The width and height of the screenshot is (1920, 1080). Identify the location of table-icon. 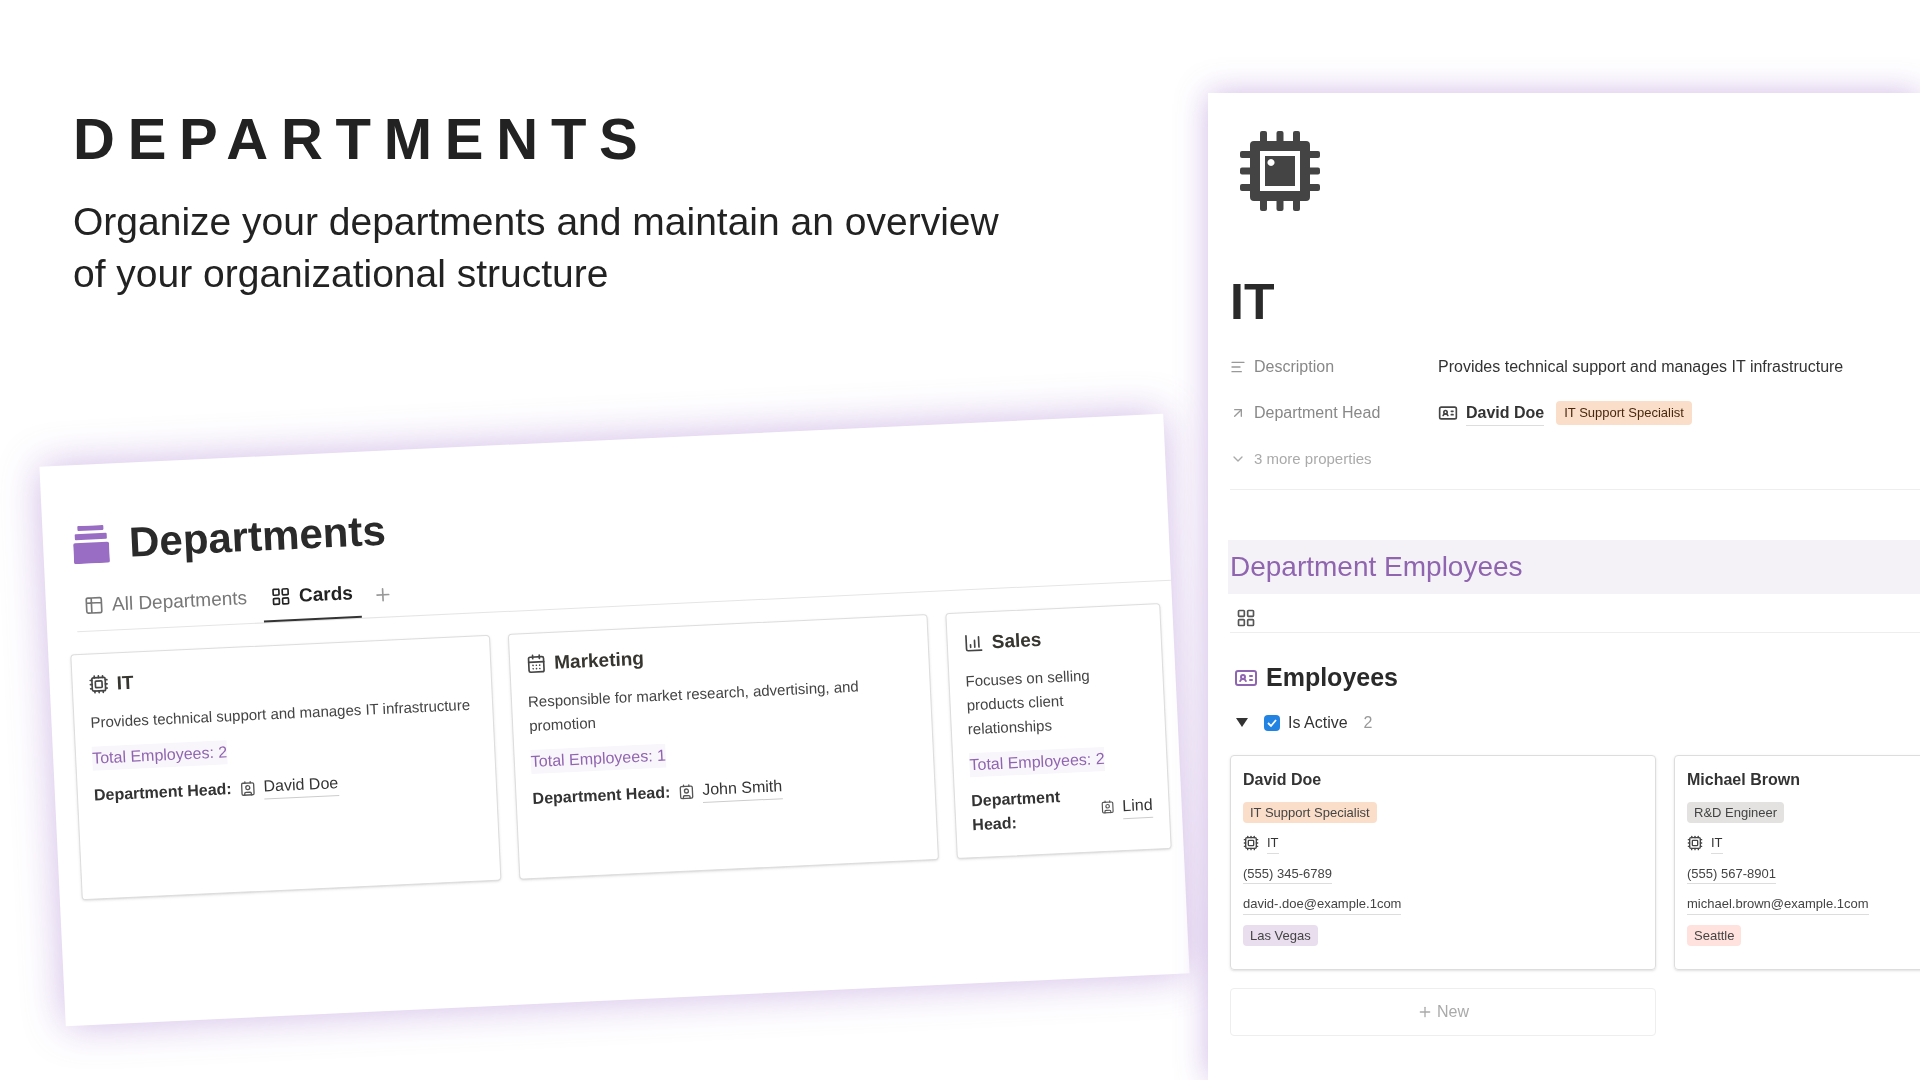
(94, 606).